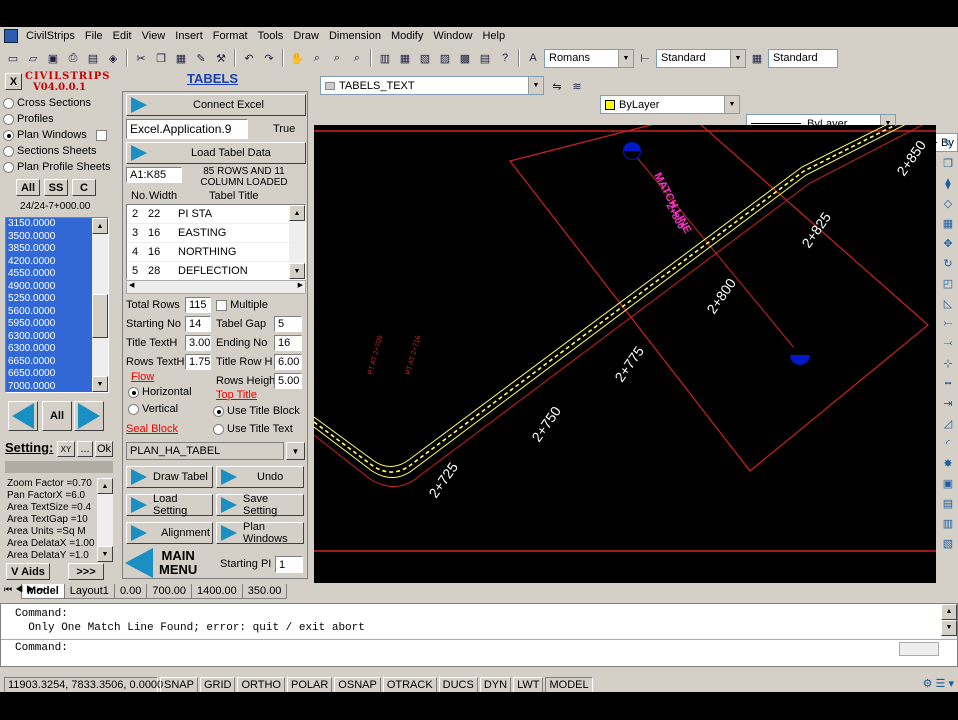  What do you see at coordinates (217, 591) in the screenshot?
I see `tab-layout-1400: 1400.00` at bounding box center [217, 591].